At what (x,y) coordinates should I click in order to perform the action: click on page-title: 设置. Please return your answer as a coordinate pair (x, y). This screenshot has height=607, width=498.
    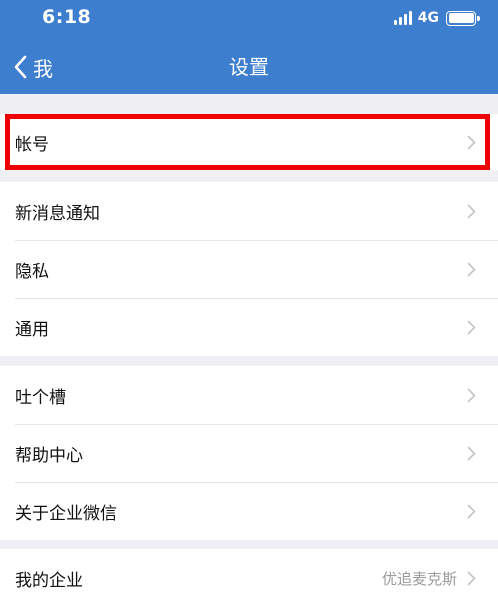
    Looking at the image, I should click on (249, 67).